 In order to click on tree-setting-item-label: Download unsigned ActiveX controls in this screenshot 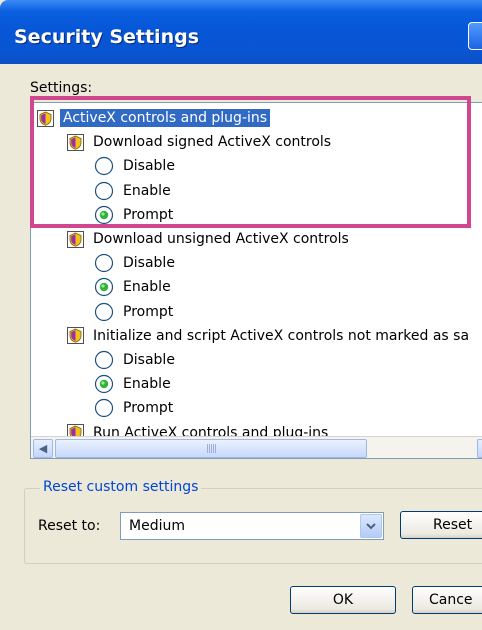, I will do `click(221, 239)`.